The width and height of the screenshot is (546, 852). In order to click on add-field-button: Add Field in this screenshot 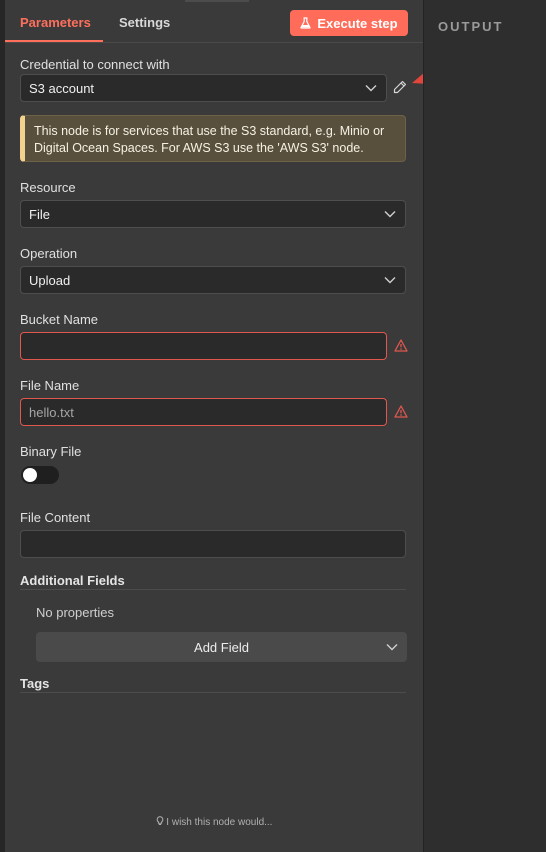, I will do `click(221, 647)`.